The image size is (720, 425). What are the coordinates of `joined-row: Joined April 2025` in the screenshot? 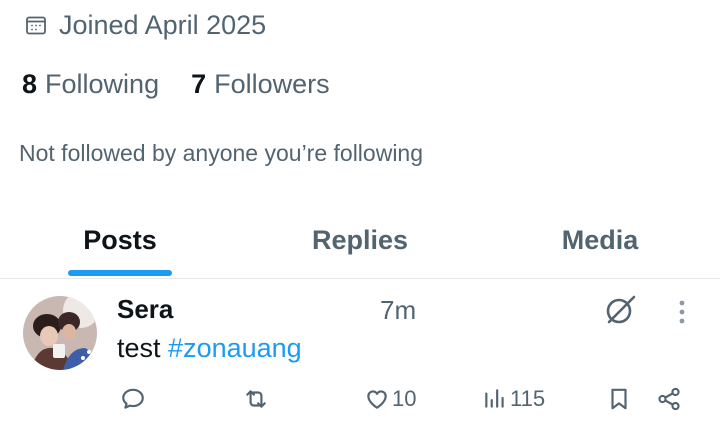 It's located at (145, 25).